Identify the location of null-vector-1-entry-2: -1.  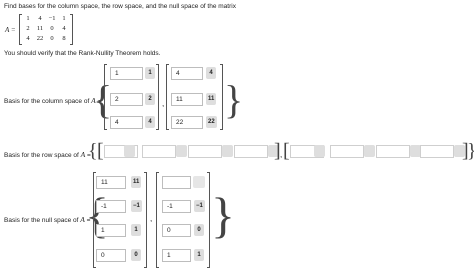
(111, 206).